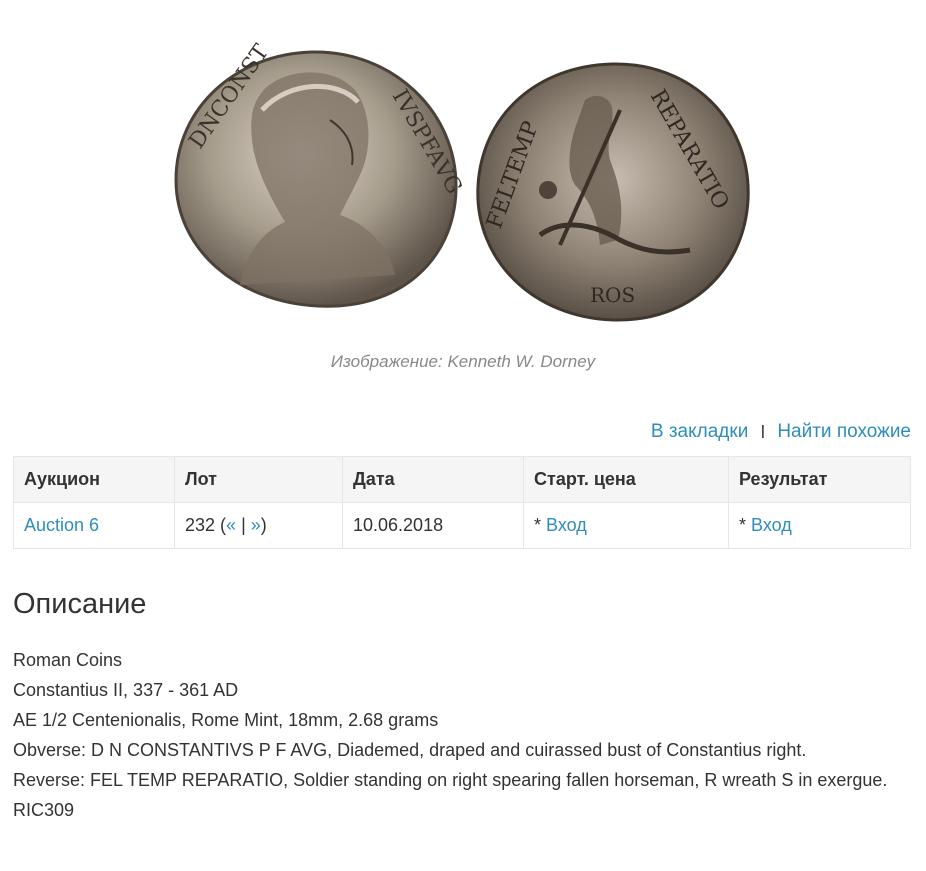 The width and height of the screenshot is (926, 871). Describe the element at coordinates (763, 431) in the screenshot. I see `actions-separator: I` at that location.